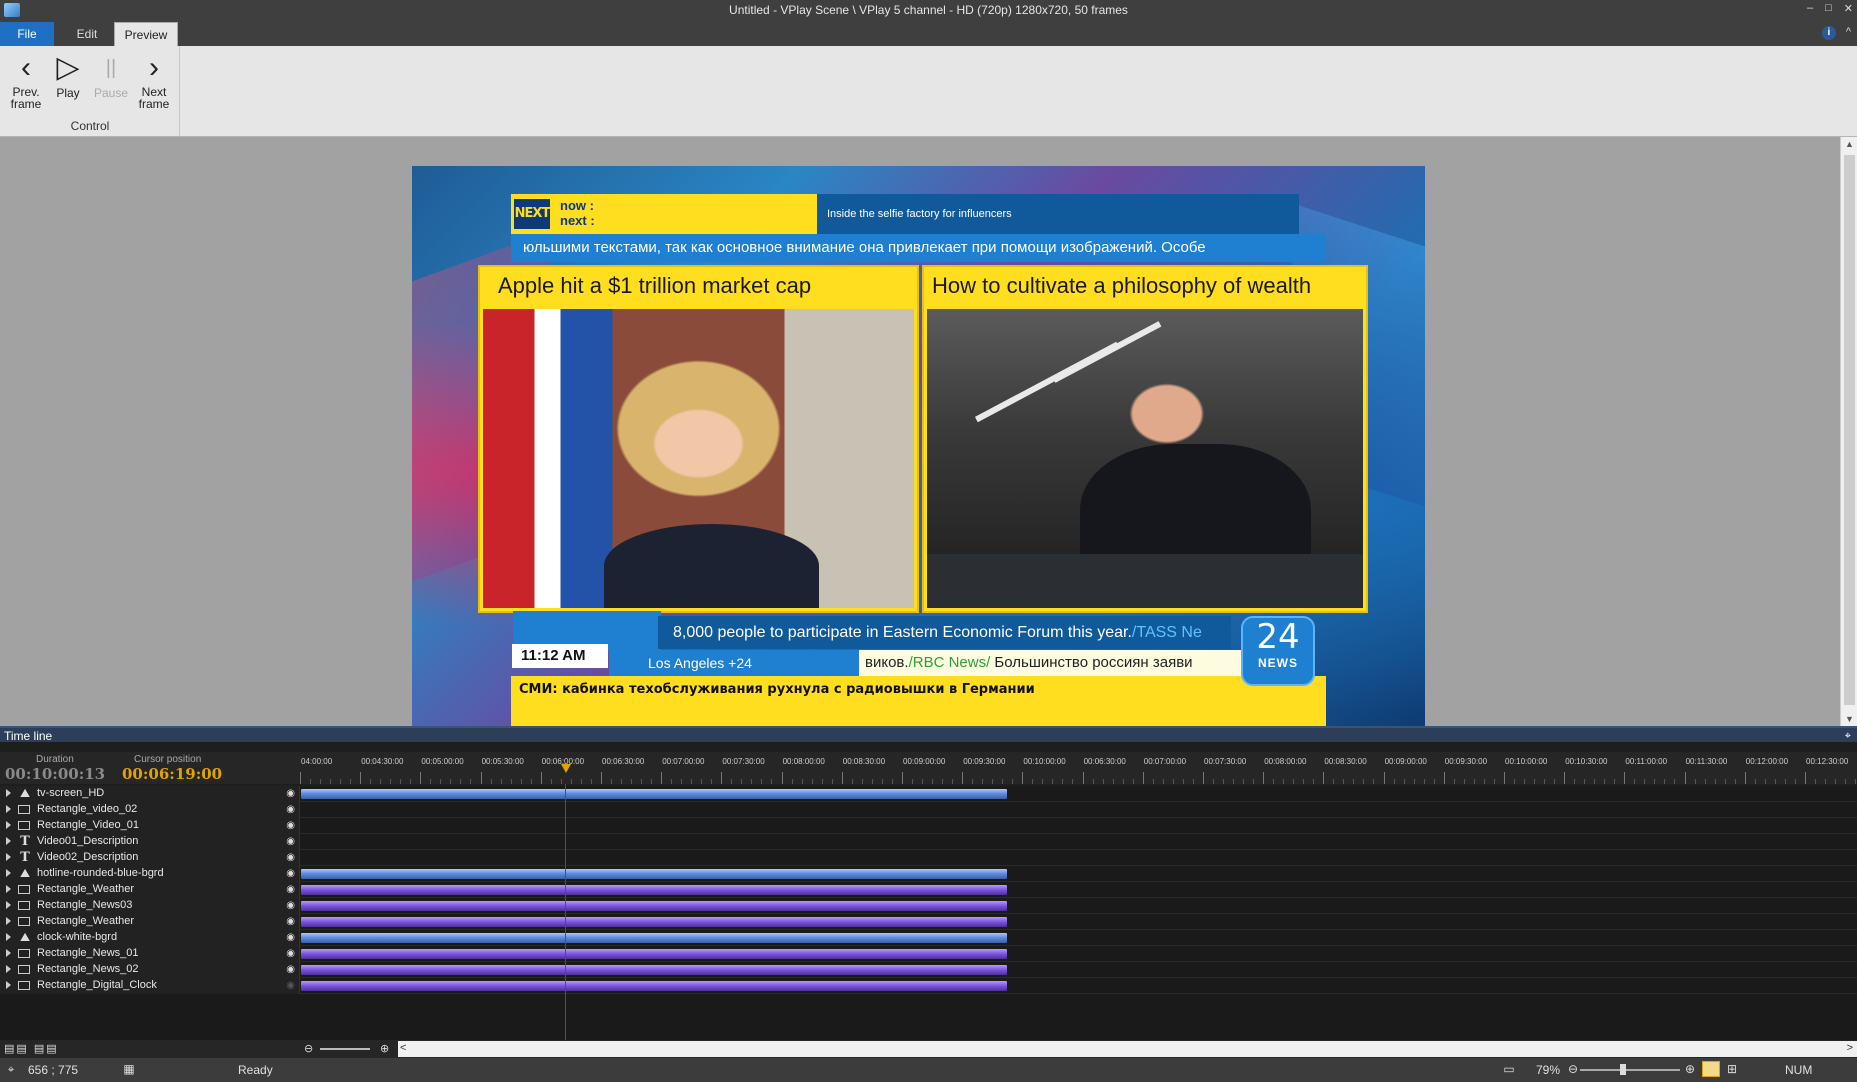 The width and height of the screenshot is (1857, 1082). Describe the element at coordinates (27, 34) in the screenshot. I see `tab-file: File` at that location.